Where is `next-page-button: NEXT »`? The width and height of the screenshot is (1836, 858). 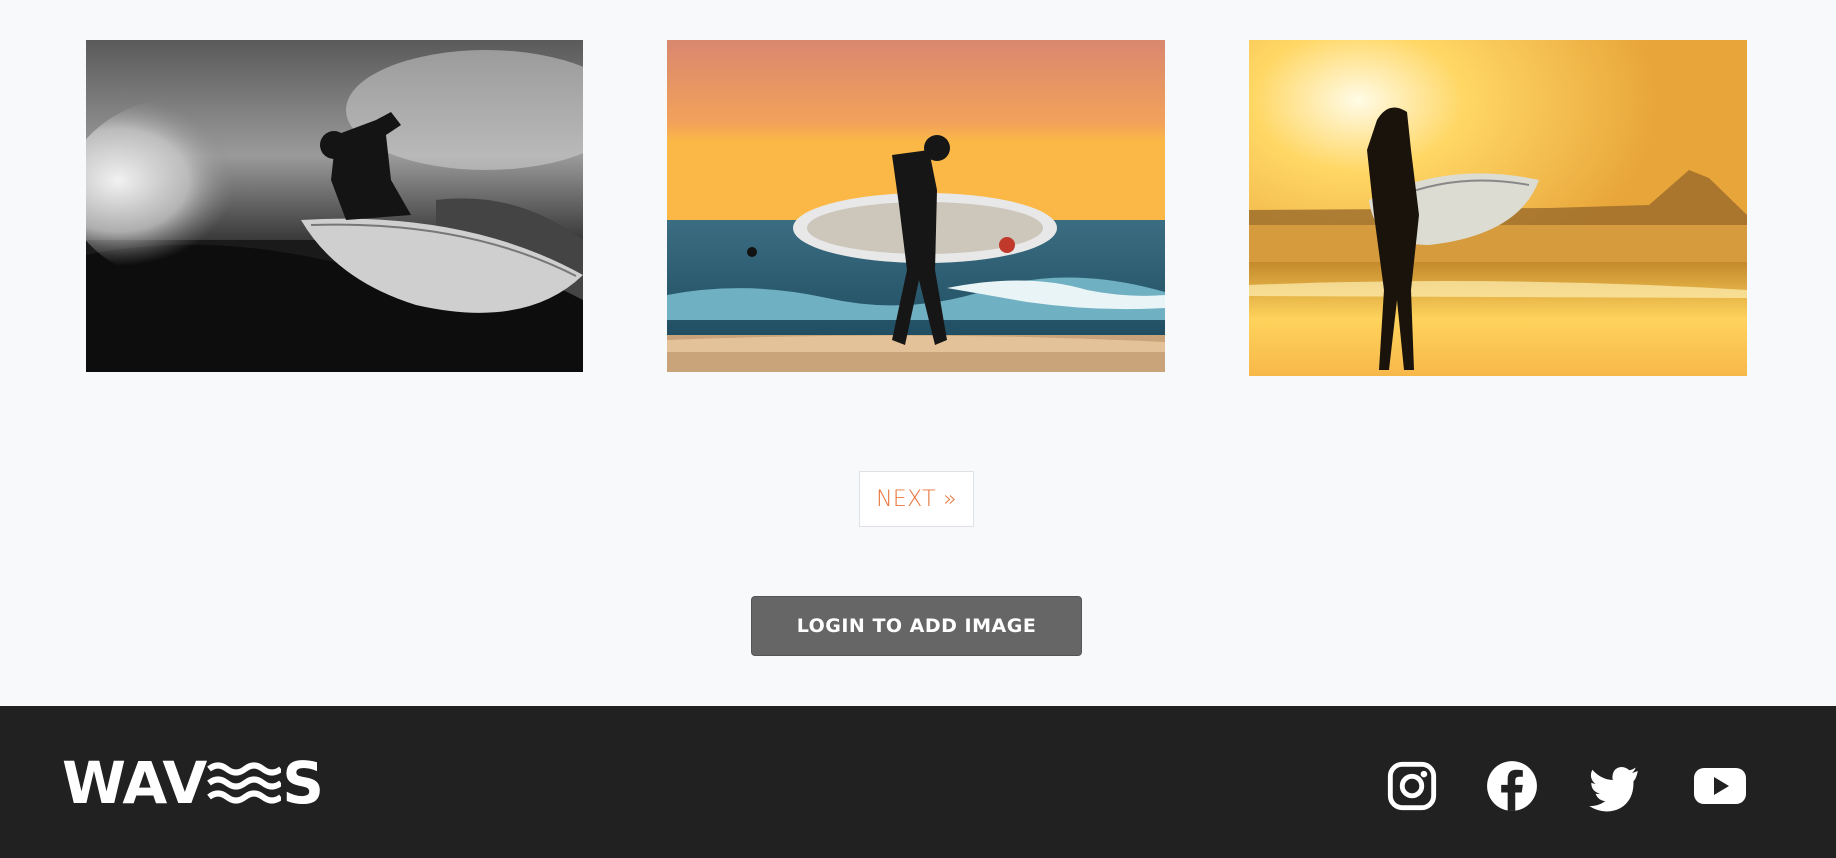 next-page-button: NEXT » is located at coordinates (916, 499).